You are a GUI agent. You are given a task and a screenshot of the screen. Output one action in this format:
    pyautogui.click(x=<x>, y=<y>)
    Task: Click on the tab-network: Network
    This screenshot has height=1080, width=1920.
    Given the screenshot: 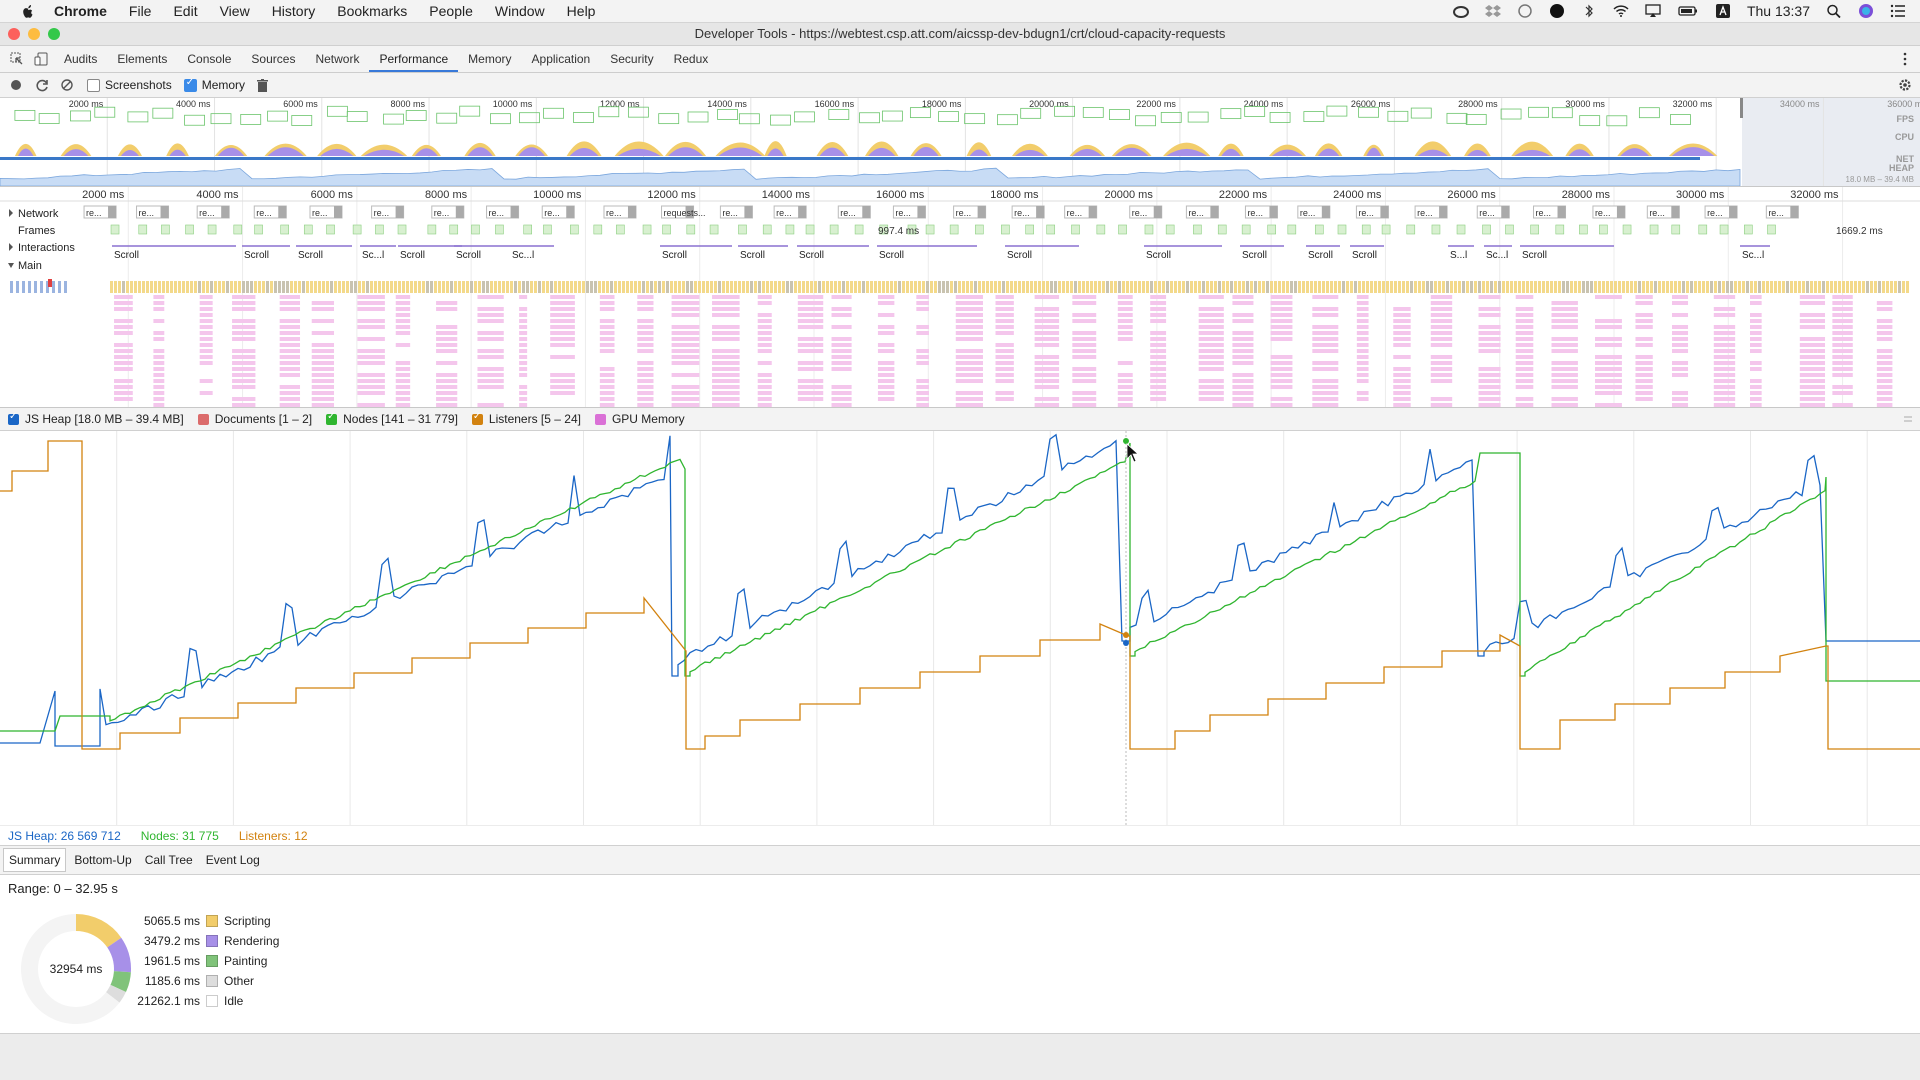 What is the action you would take?
    pyautogui.click(x=337, y=59)
    